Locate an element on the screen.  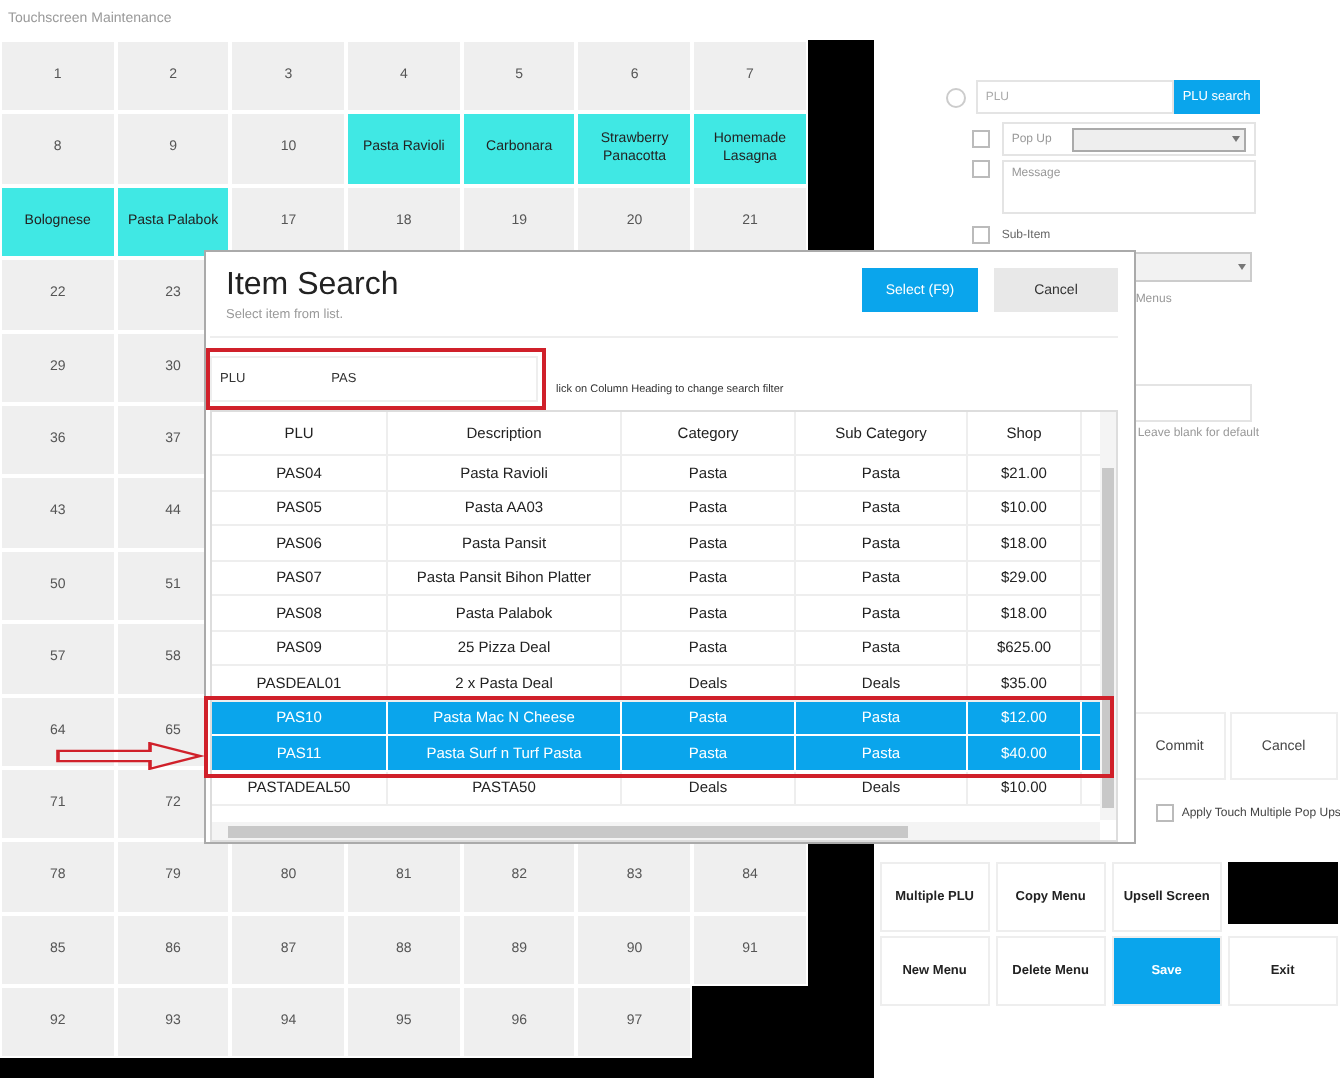
dialog-title: Item Search is located at coordinates (312, 286).